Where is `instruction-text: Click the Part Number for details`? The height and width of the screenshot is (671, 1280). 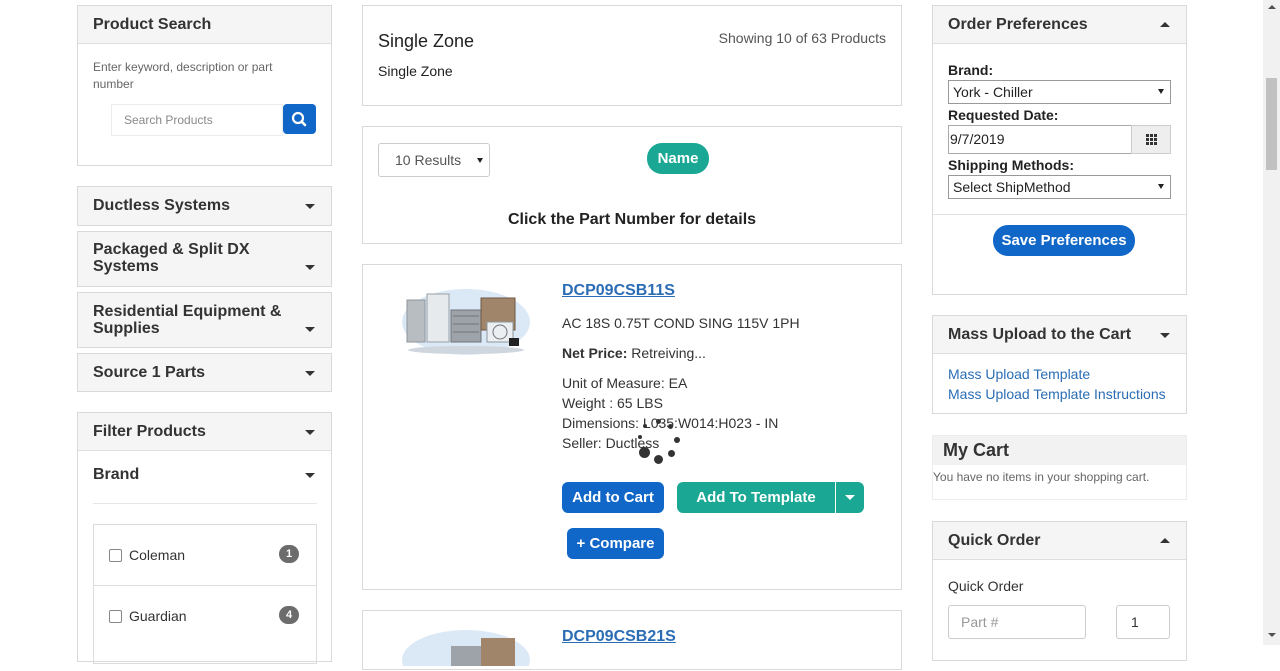 instruction-text: Click the Part Number for details is located at coordinates (632, 219).